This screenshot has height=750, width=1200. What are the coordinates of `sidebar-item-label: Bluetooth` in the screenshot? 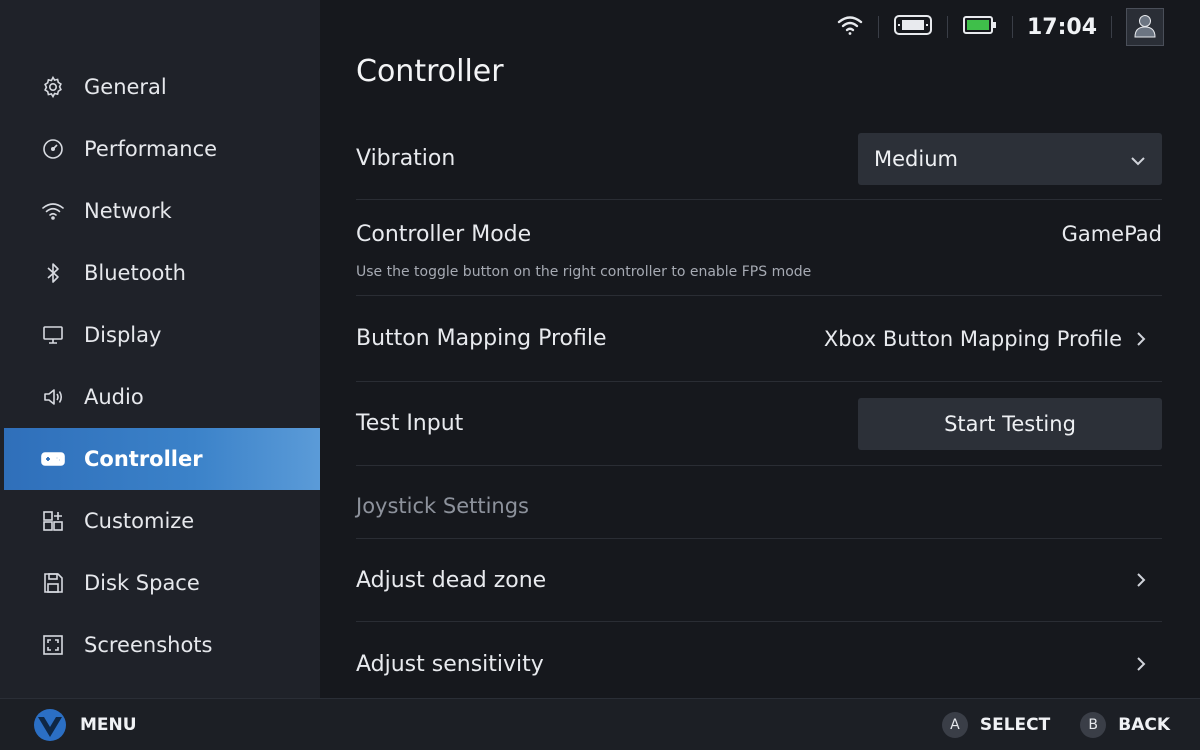 It's located at (135, 273).